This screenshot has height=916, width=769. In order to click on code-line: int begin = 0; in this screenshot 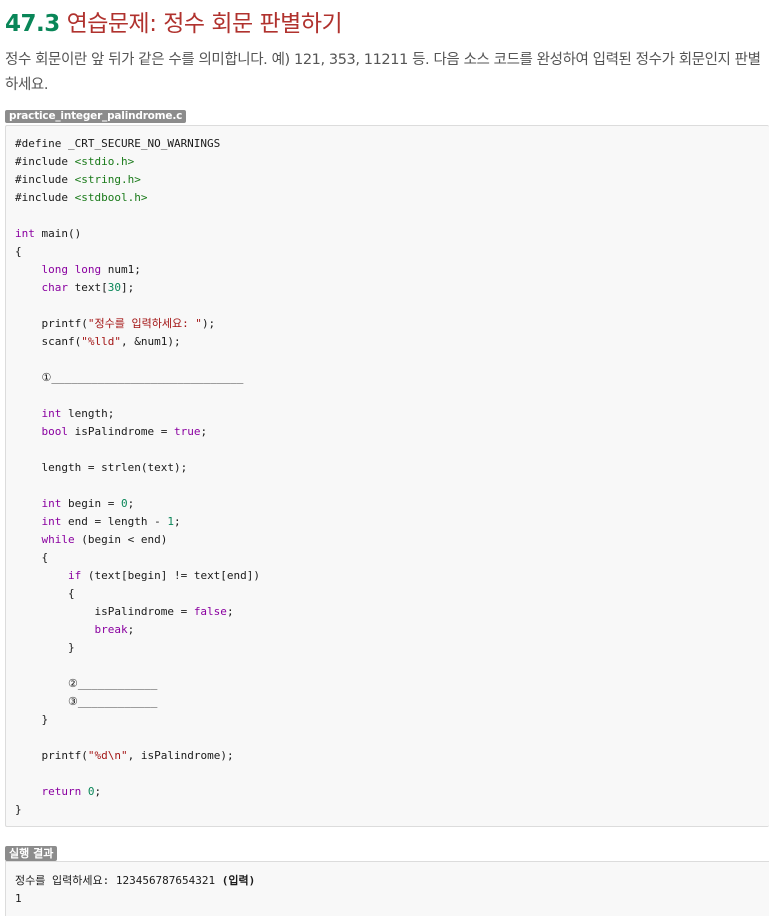, I will do `click(88, 503)`.